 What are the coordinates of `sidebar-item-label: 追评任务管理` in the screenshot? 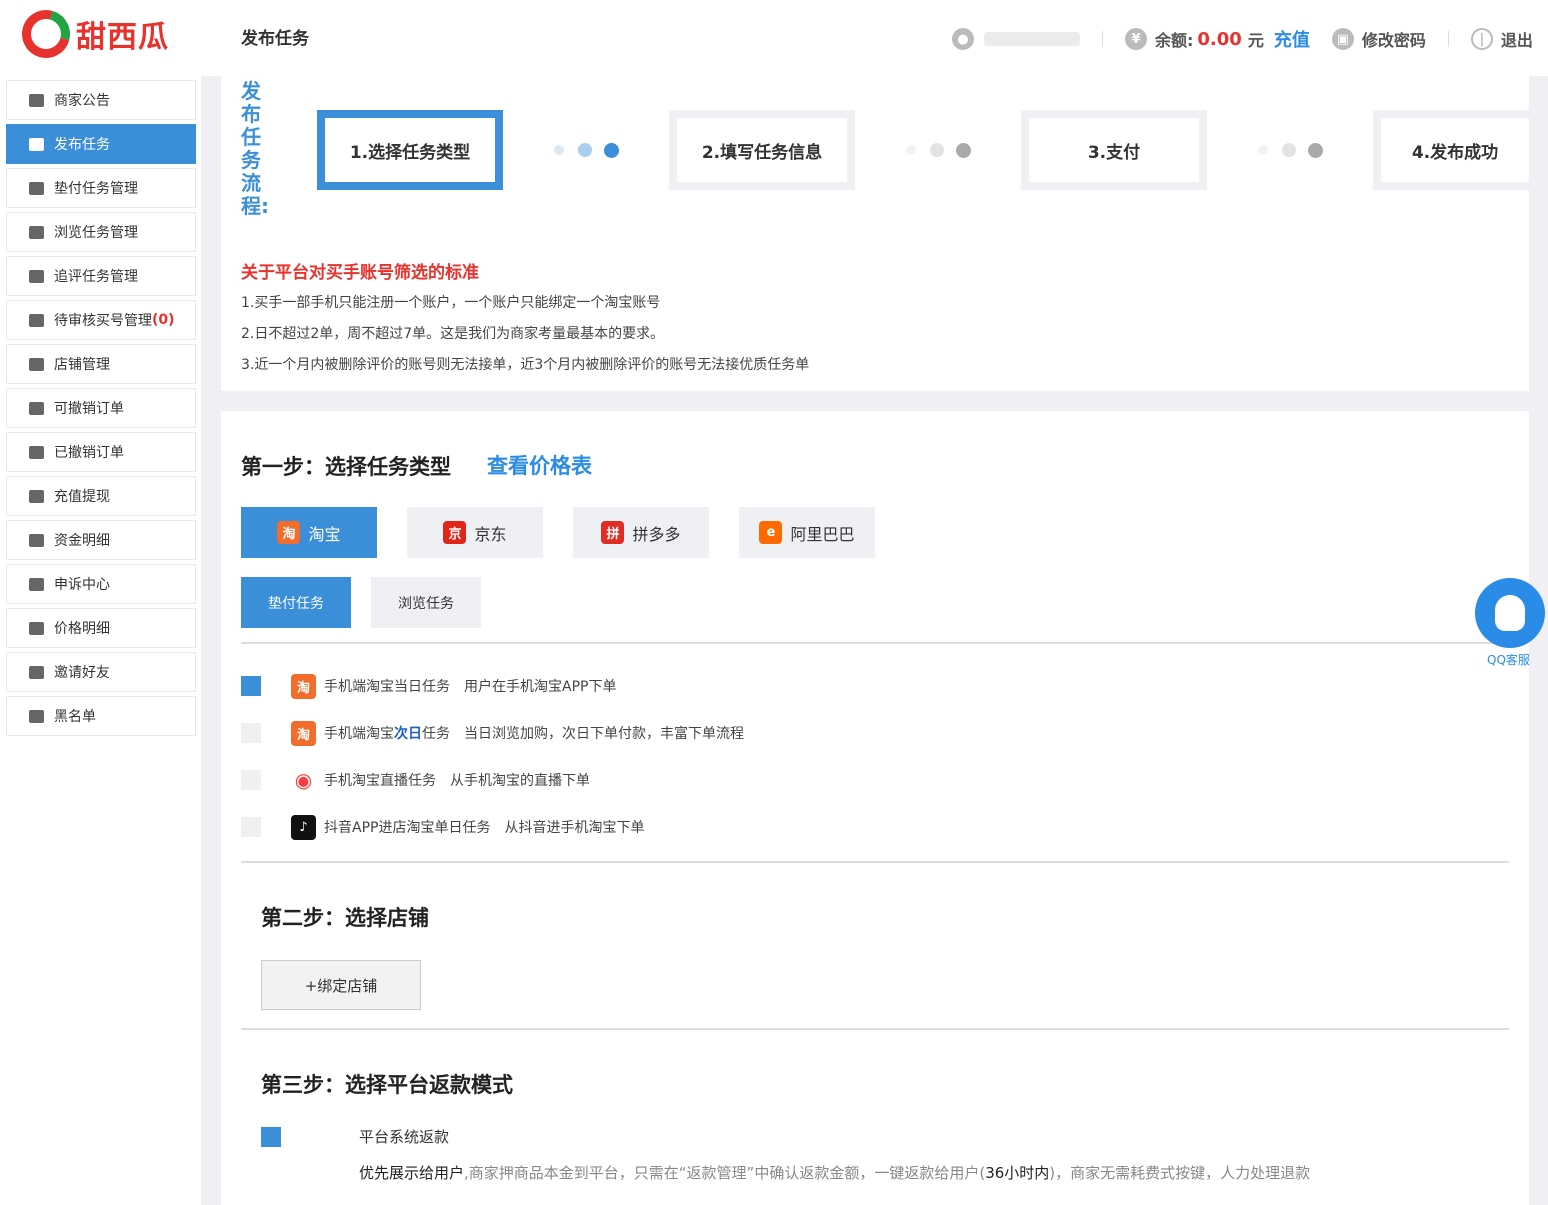 It's located at (96, 277).